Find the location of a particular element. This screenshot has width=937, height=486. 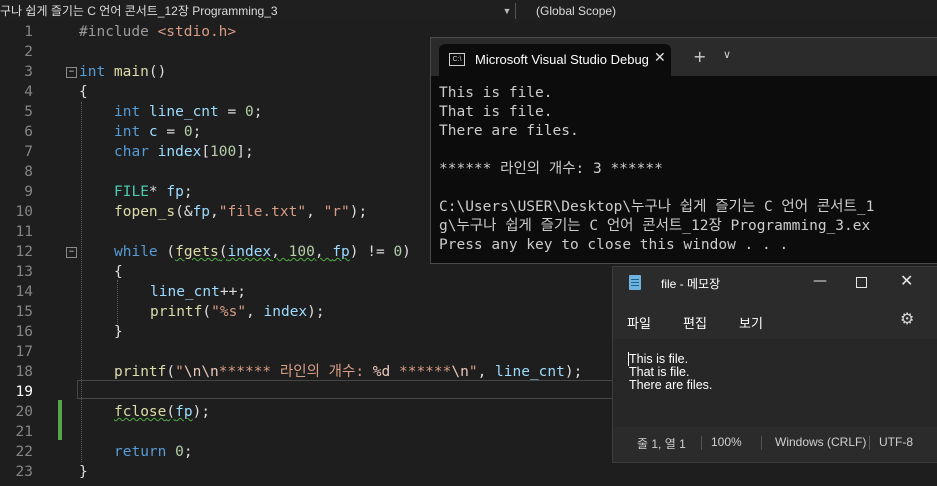

code-line: int line_cnt = 0; is located at coordinates (188, 112).